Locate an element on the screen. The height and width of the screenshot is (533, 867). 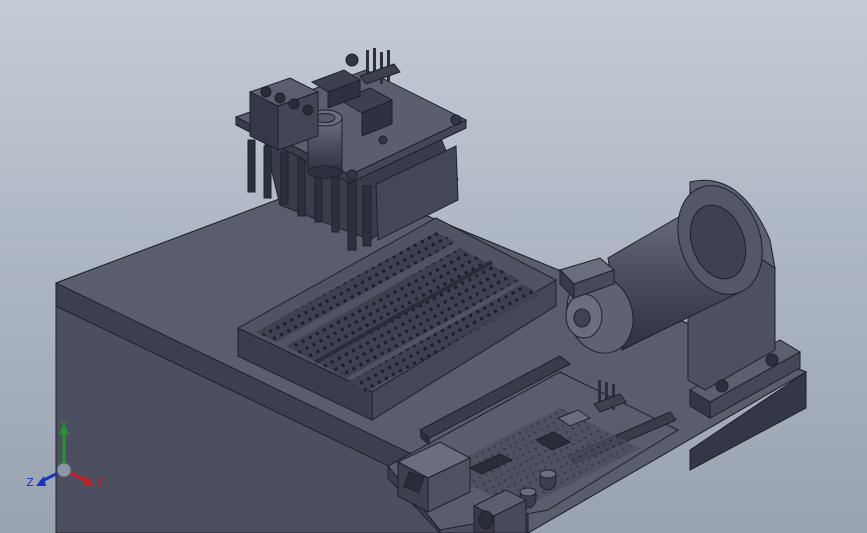
terminal-block is located at coordinates (284, 114).